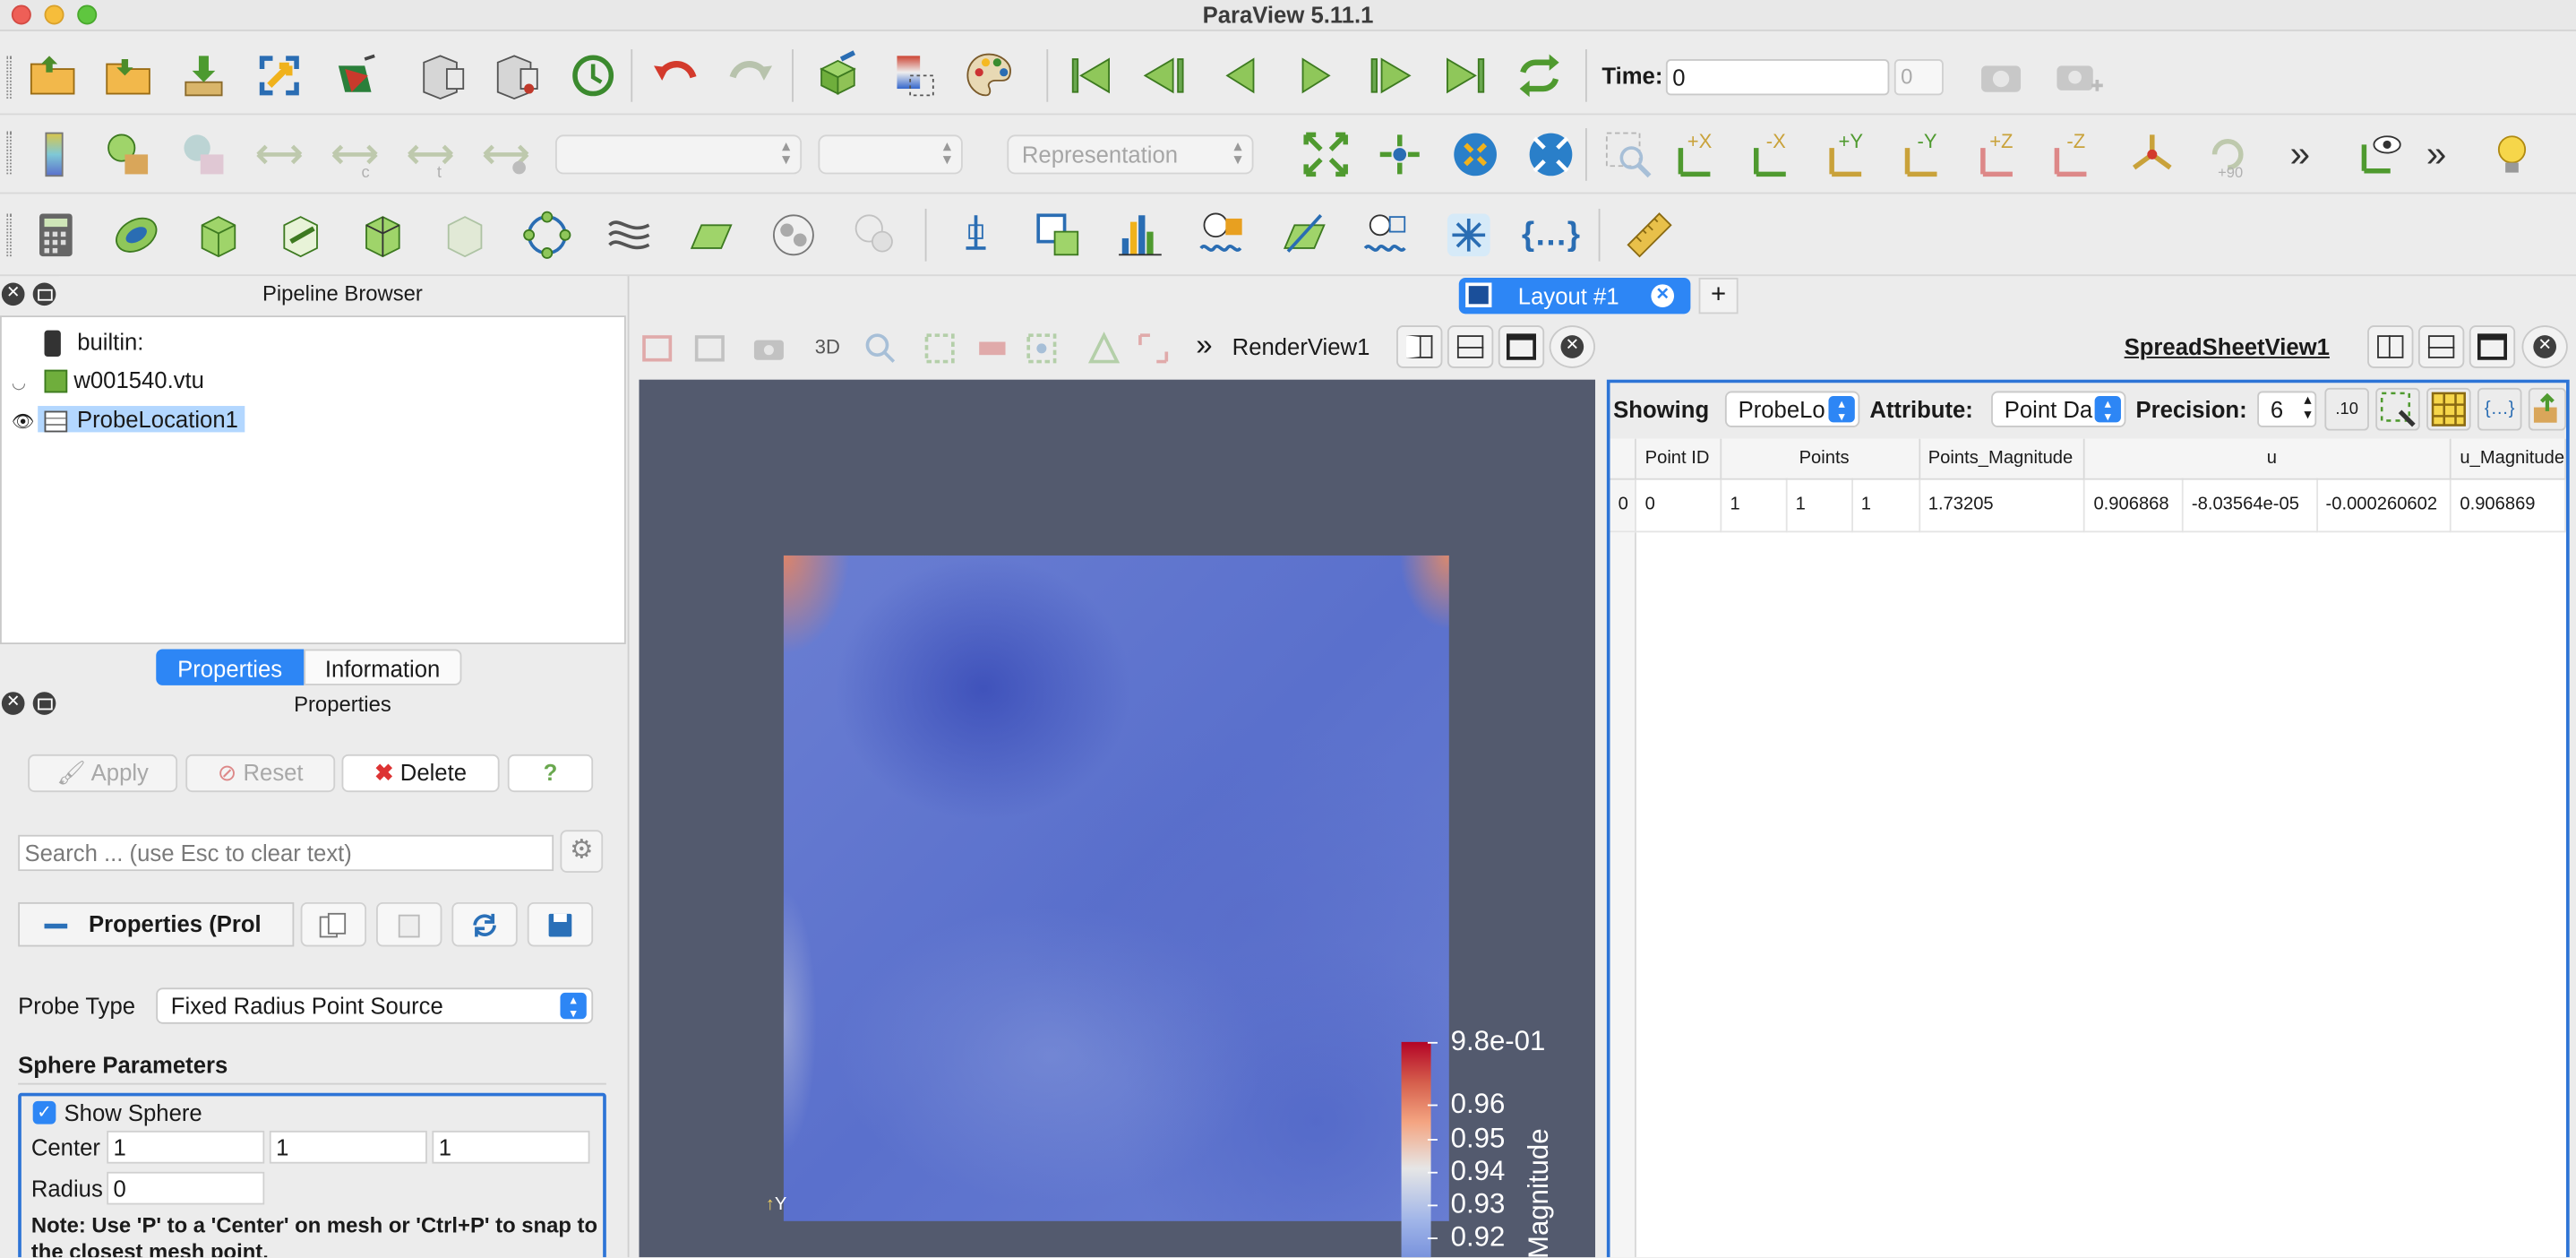 Image resolution: width=2576 pixels, height=1258 pixels. What do you see at coordinates (2058, 409) in the screenshot?
I see `attribute-select: Point Da ▴ ▾` at bounding box center [2058, 409].